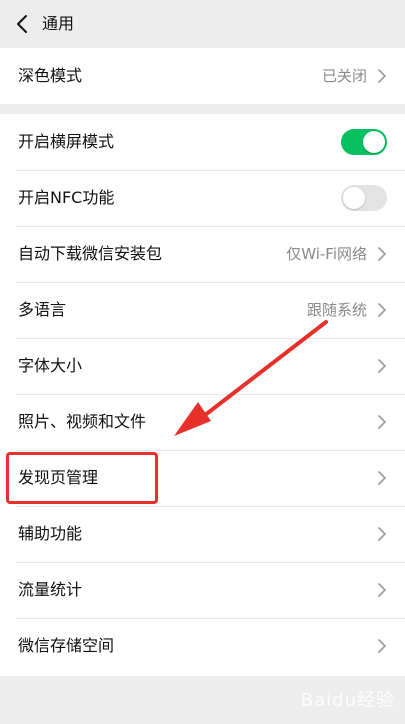  What do you see at coordinates (66, 197) in the screenshot?
I see `row-label: 开启NFC功能` at bounding box center [66, 197].